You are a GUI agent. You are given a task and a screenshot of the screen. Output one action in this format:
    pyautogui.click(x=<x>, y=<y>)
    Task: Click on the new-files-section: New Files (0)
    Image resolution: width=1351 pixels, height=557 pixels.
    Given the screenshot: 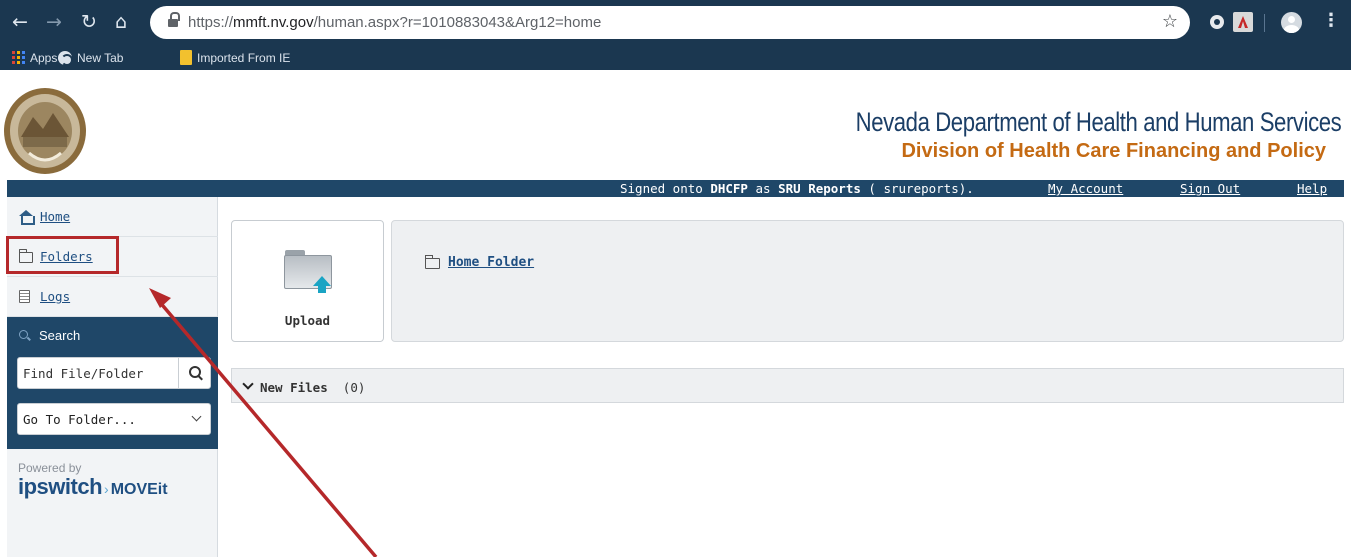 What is the action you would take?
    pyautogui.click(x=787, y=385)
    